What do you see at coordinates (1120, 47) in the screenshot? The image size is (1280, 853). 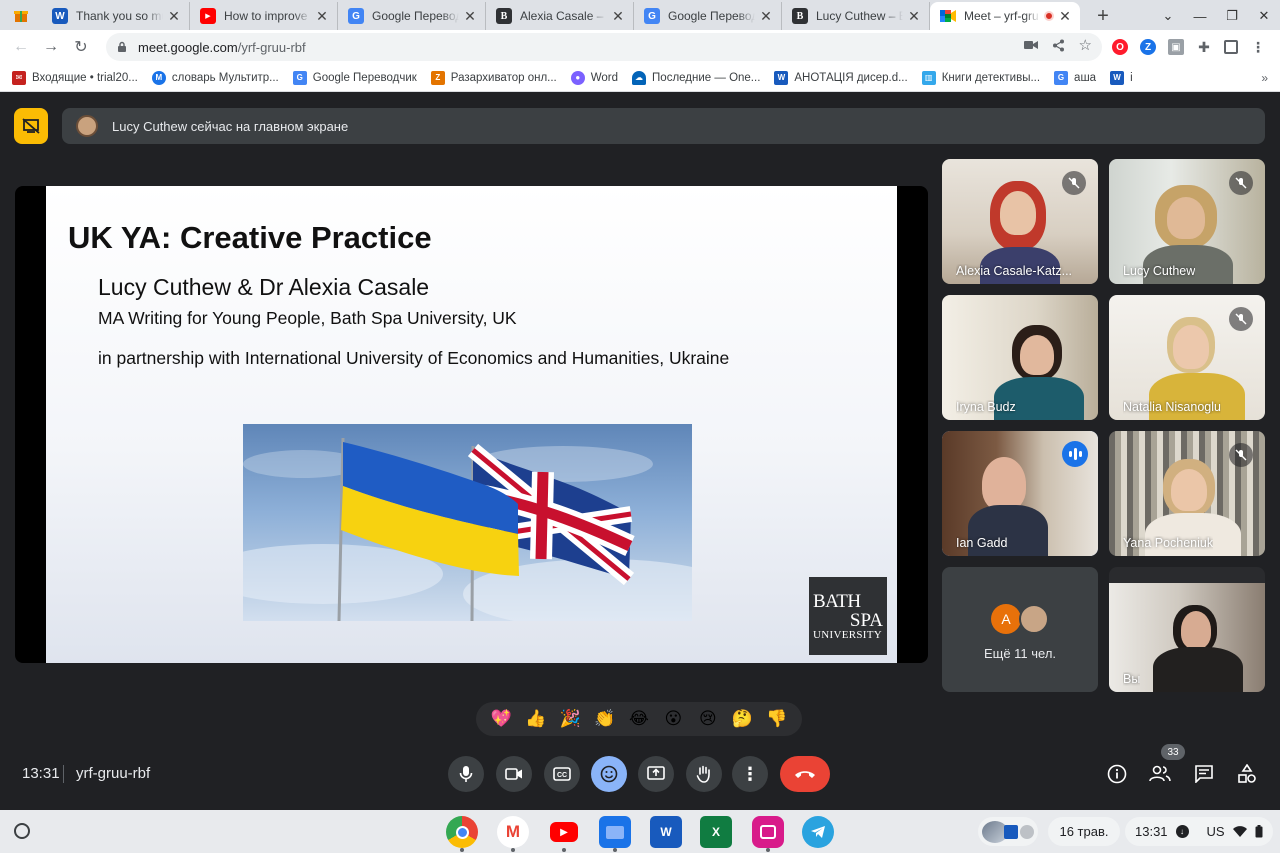 I see `opera-extension-icon: O` at bounding box center [1120, 47].